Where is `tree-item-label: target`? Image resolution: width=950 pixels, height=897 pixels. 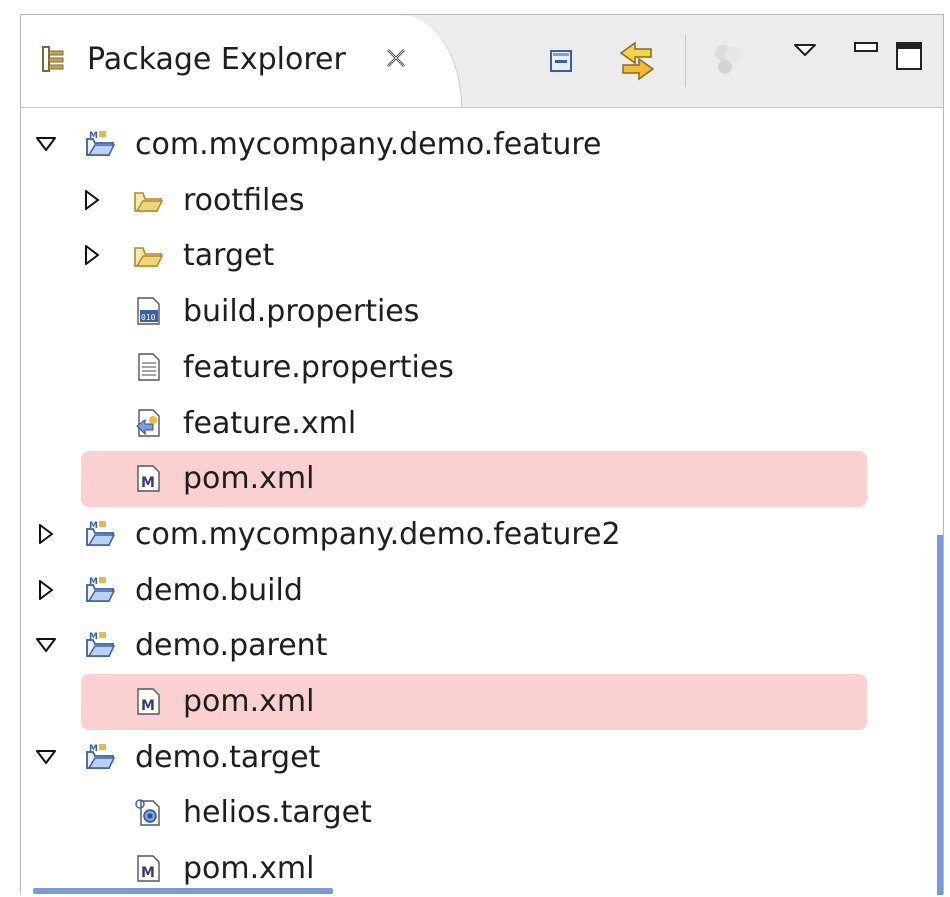 tree-item-label: target is located at coordinates (229, 256).